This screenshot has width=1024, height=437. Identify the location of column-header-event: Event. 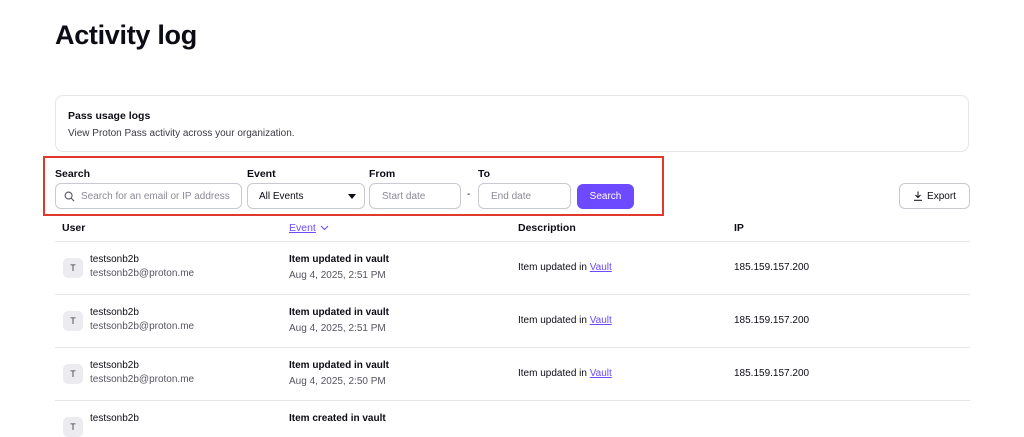
(309, 228).